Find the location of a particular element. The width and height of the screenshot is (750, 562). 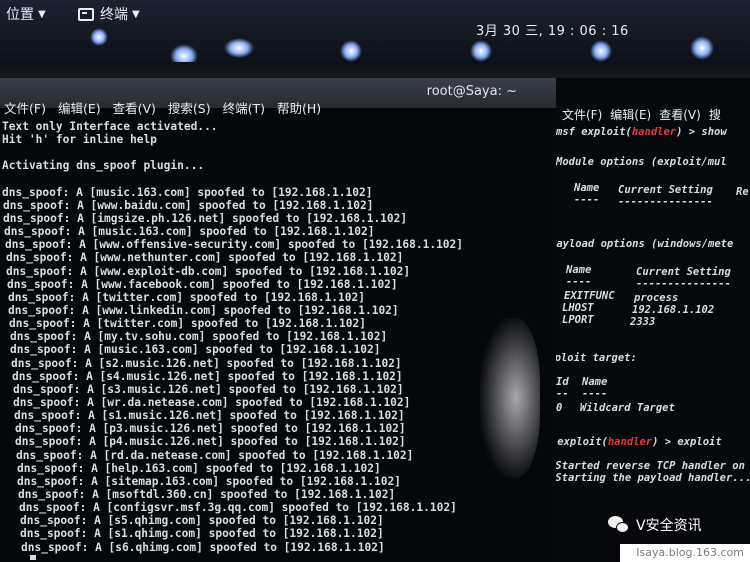

payload-row-value: 192.168.1.102 is located at coordinates (673, 310).